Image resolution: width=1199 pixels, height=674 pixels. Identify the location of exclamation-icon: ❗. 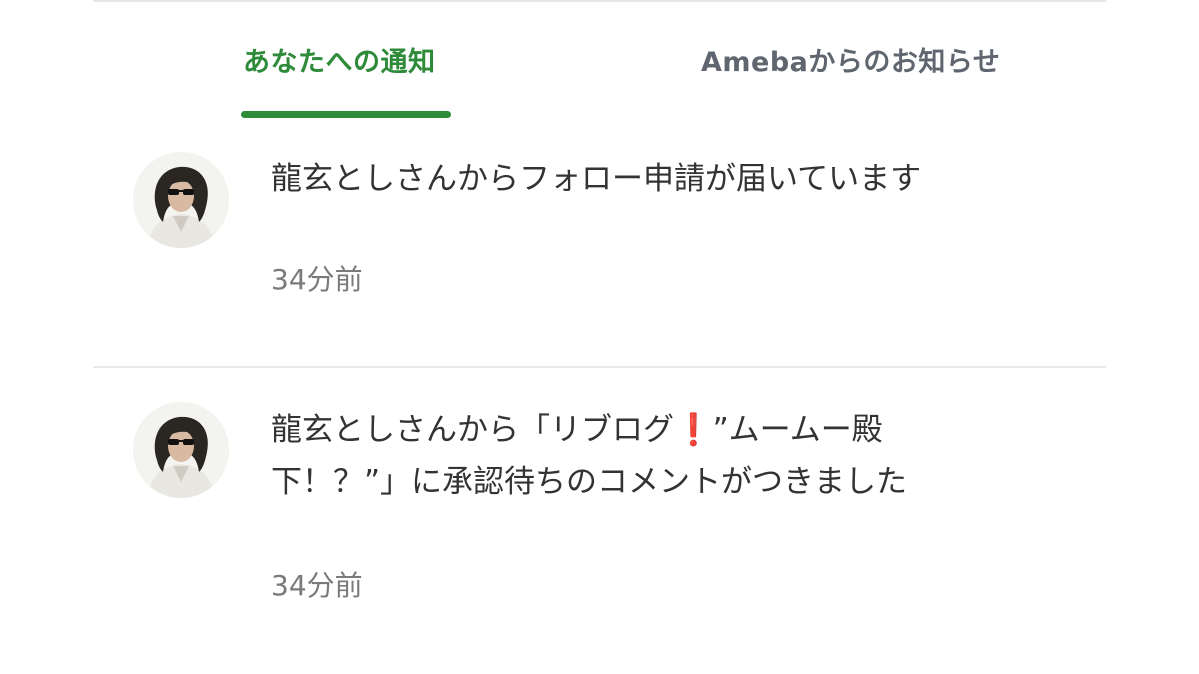
(693, 430).